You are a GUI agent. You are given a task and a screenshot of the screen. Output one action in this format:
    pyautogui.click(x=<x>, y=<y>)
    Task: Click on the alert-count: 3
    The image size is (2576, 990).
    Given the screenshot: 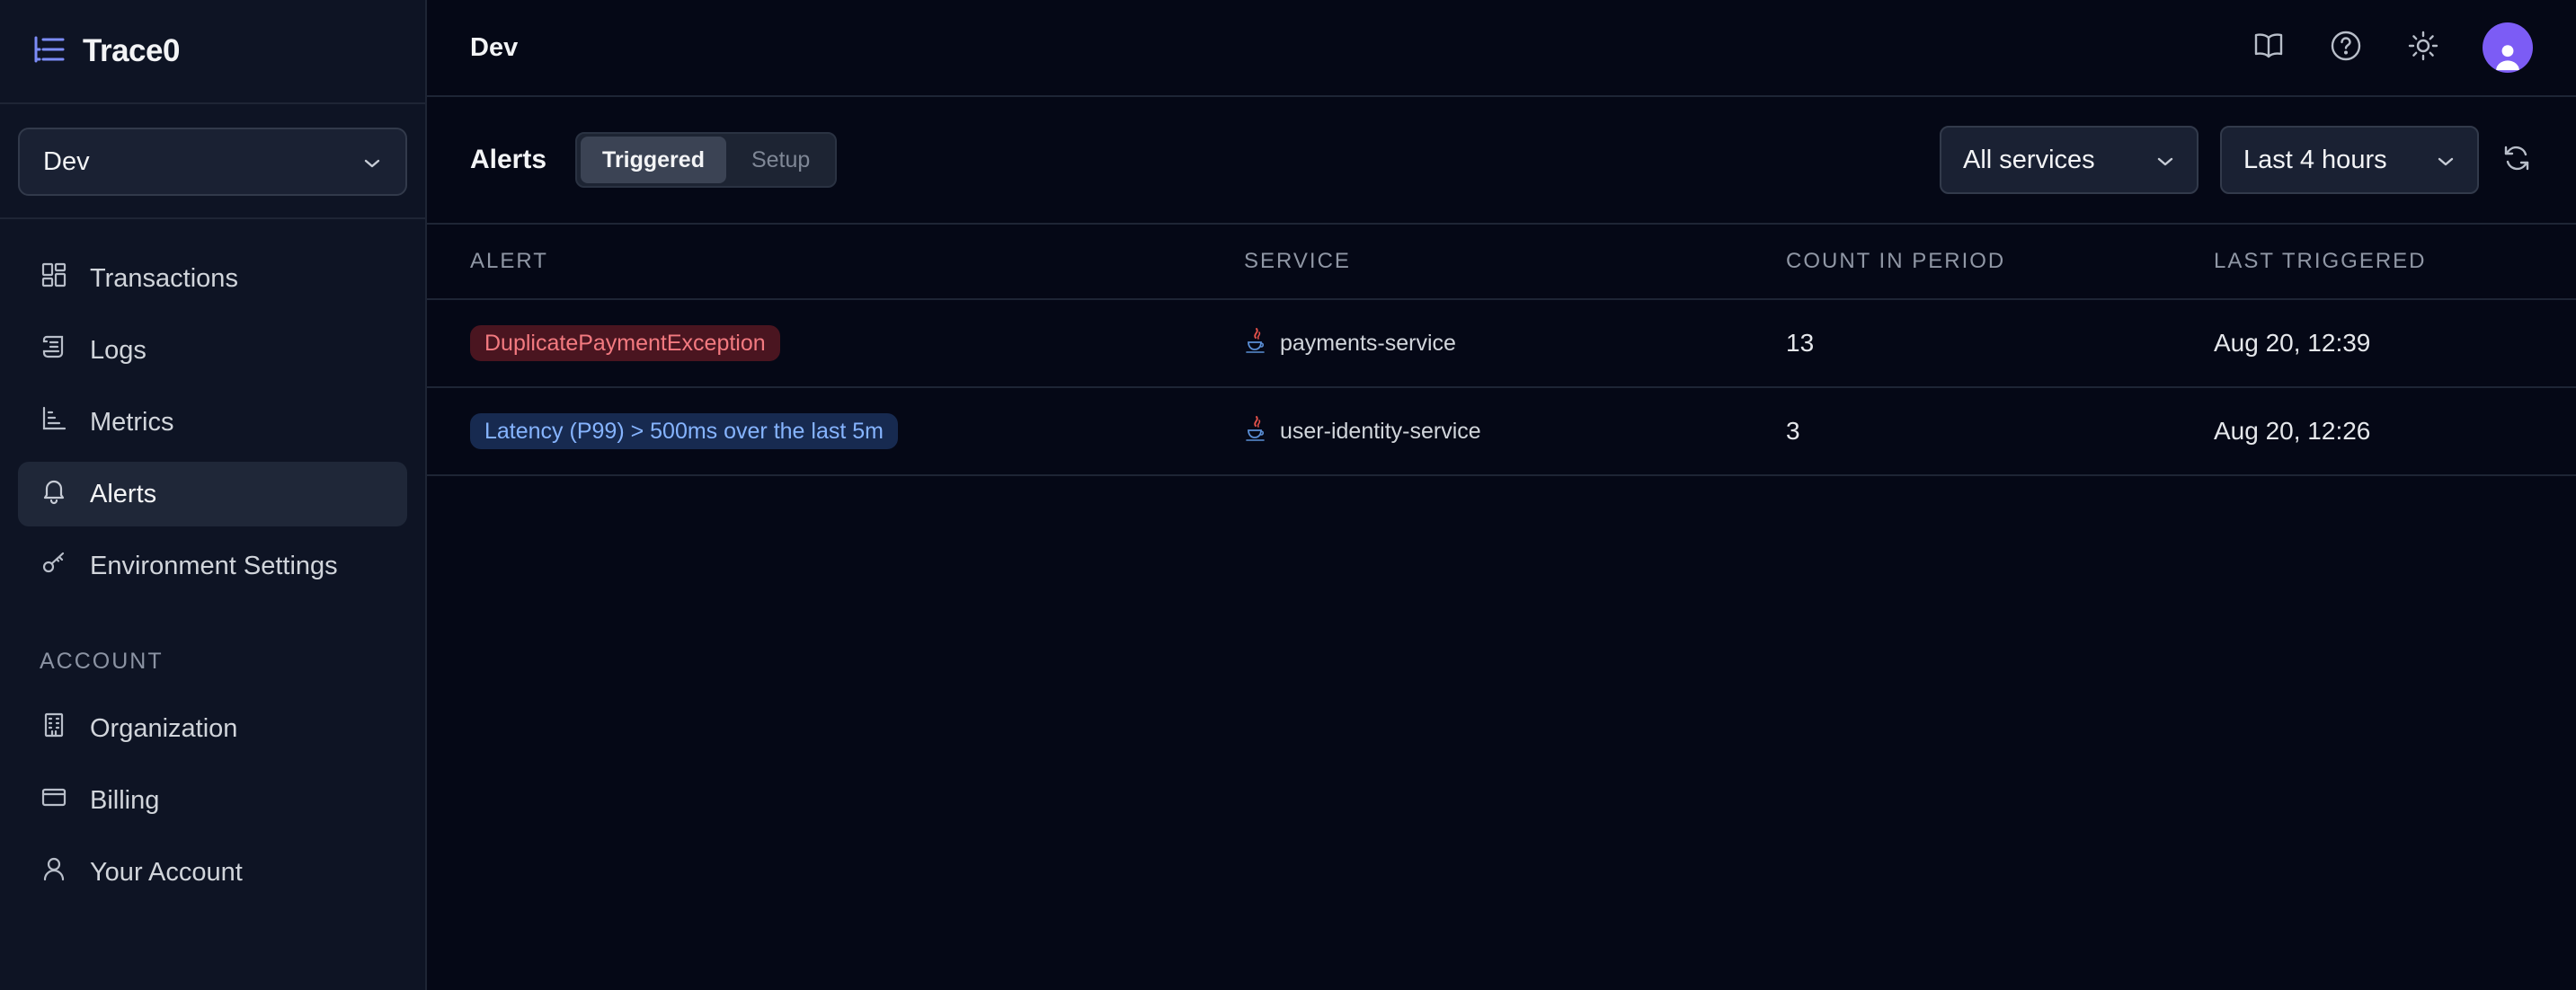 What is the action you would take?
    pyautogui.click(x=1793, y=431)
    